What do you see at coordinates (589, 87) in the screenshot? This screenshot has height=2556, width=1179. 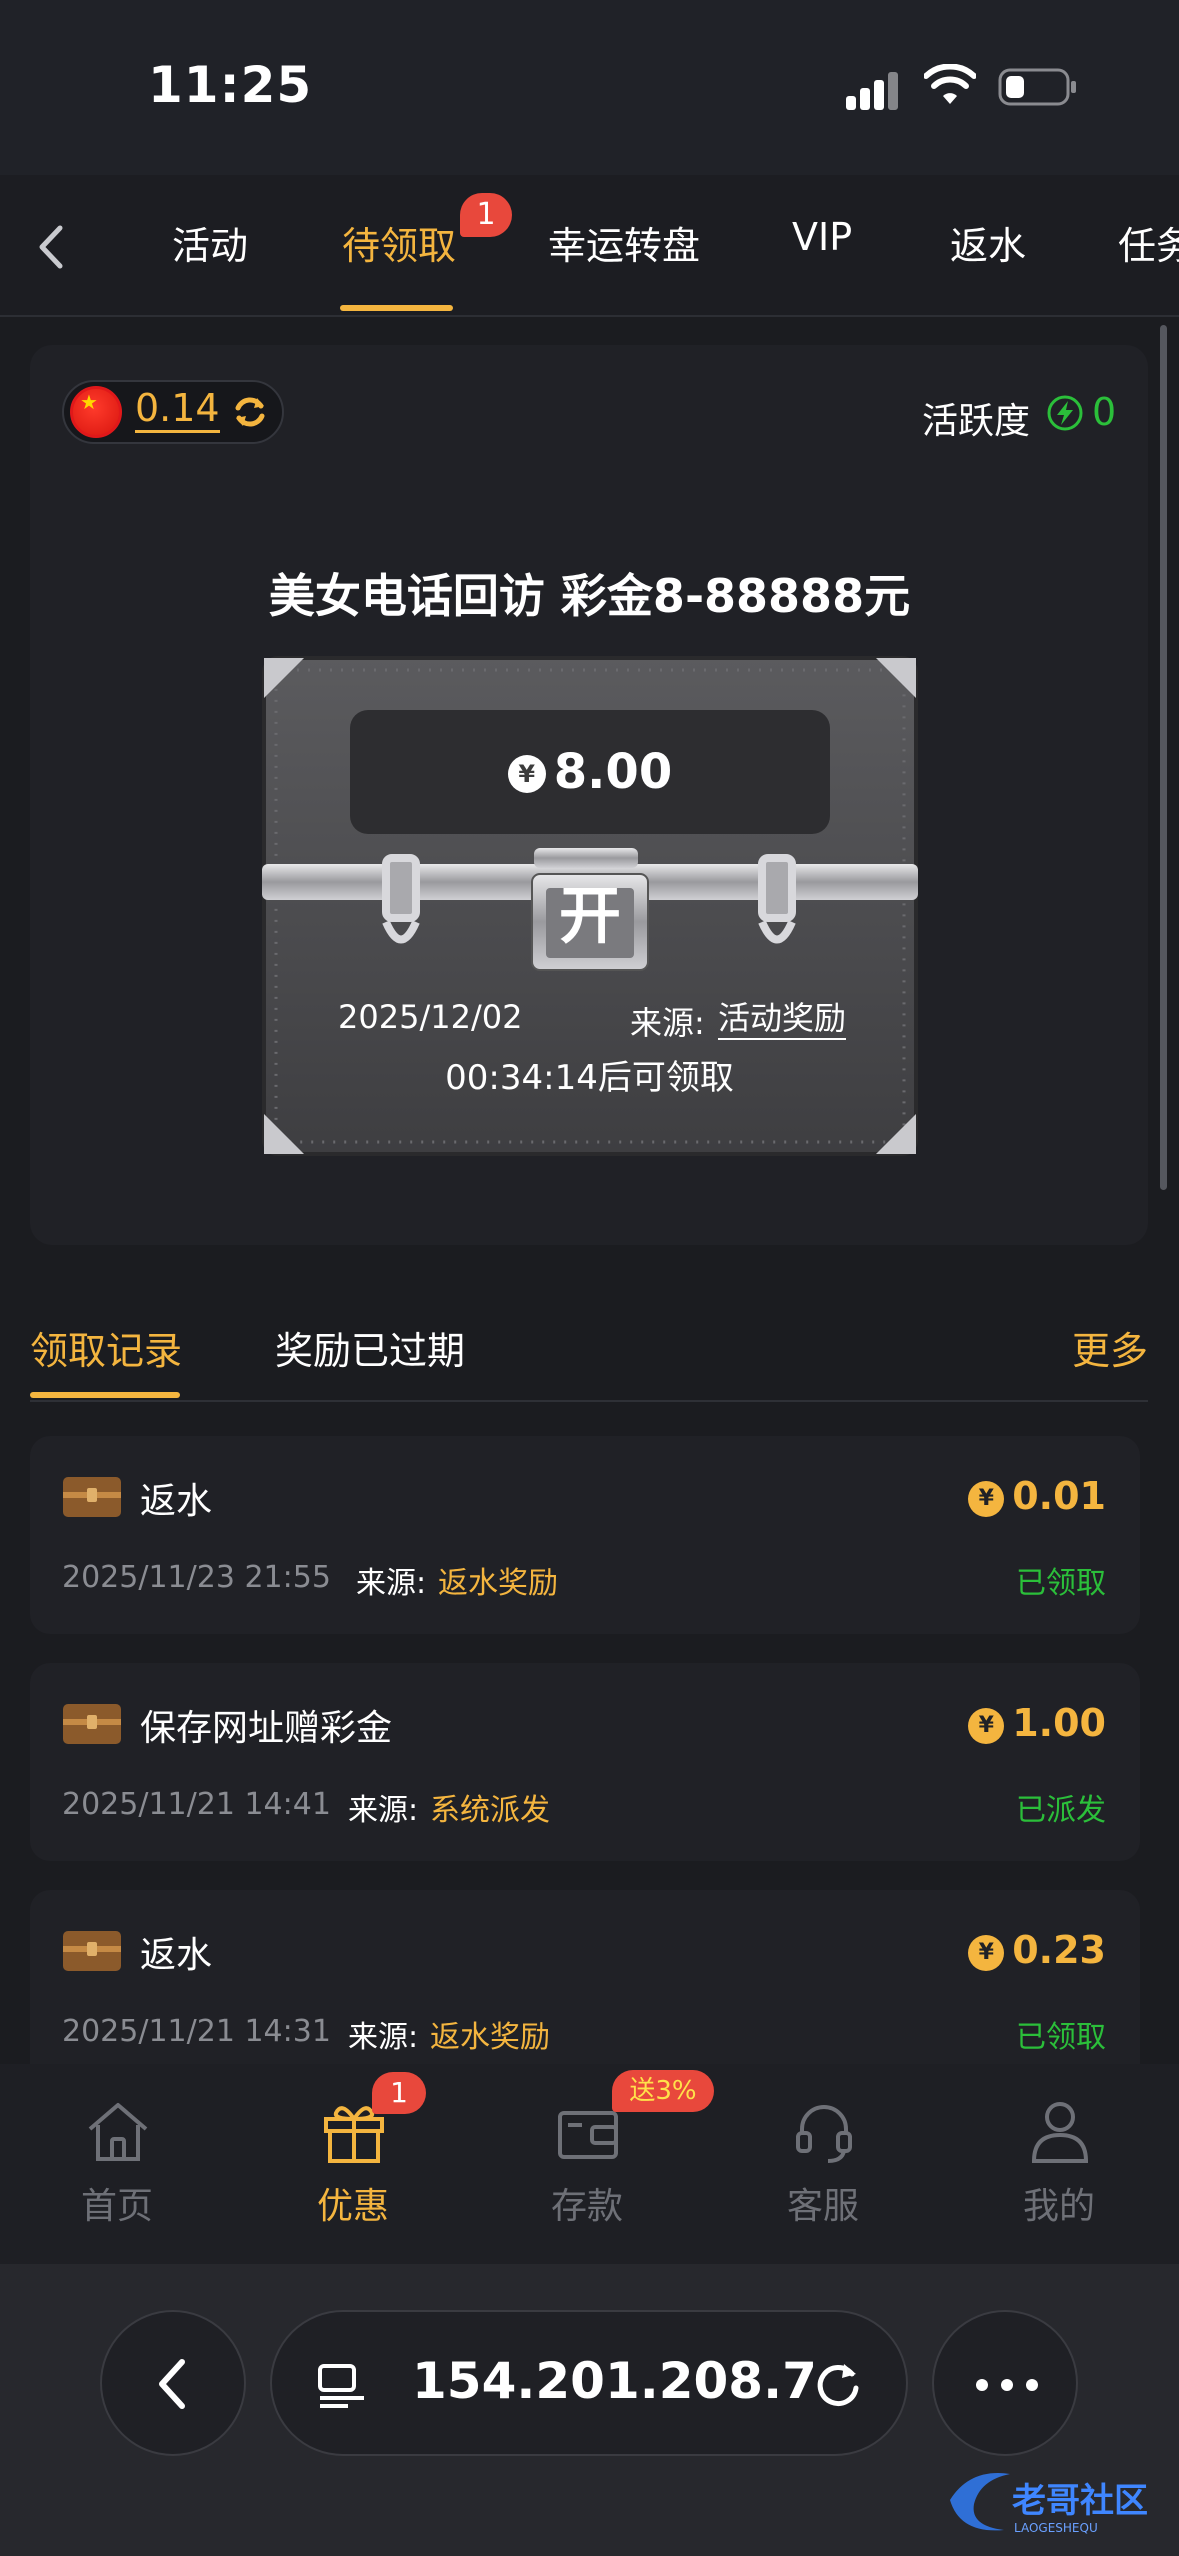 I see `status-bar: 11:25` at bounding box center [589, 87].